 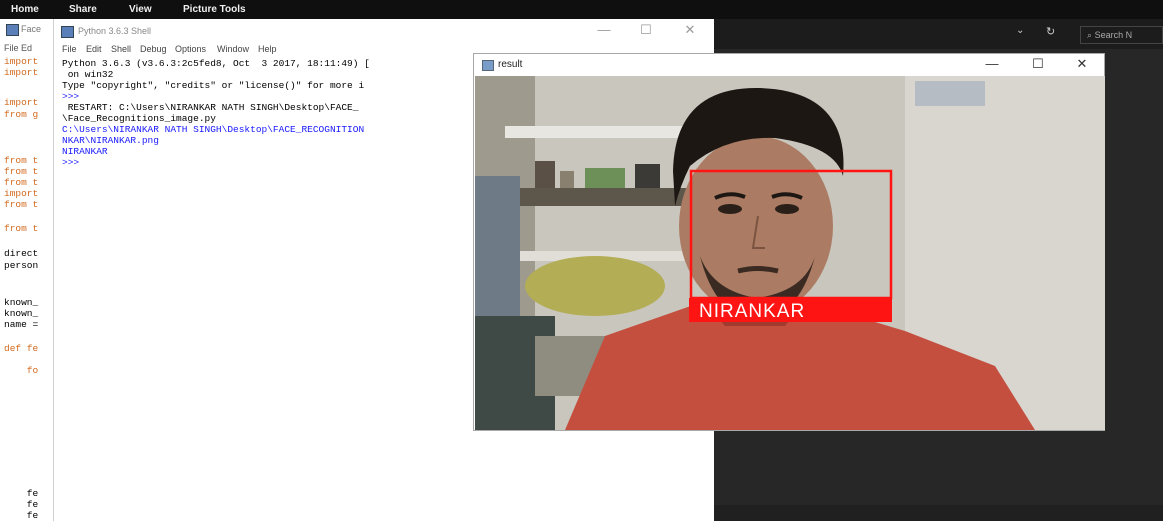 I want to click on explorer-ribbon: Home Share View Picture Tools, so click(x=581, y=9).